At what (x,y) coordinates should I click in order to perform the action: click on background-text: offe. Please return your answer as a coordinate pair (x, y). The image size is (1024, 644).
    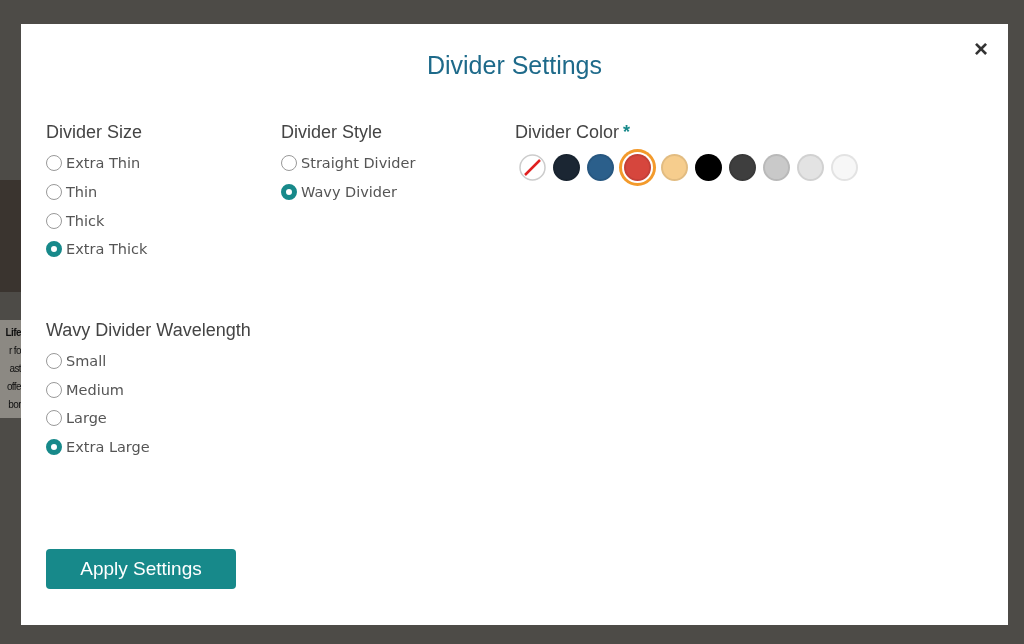
    Looking at the image, I should click on (13, 387).